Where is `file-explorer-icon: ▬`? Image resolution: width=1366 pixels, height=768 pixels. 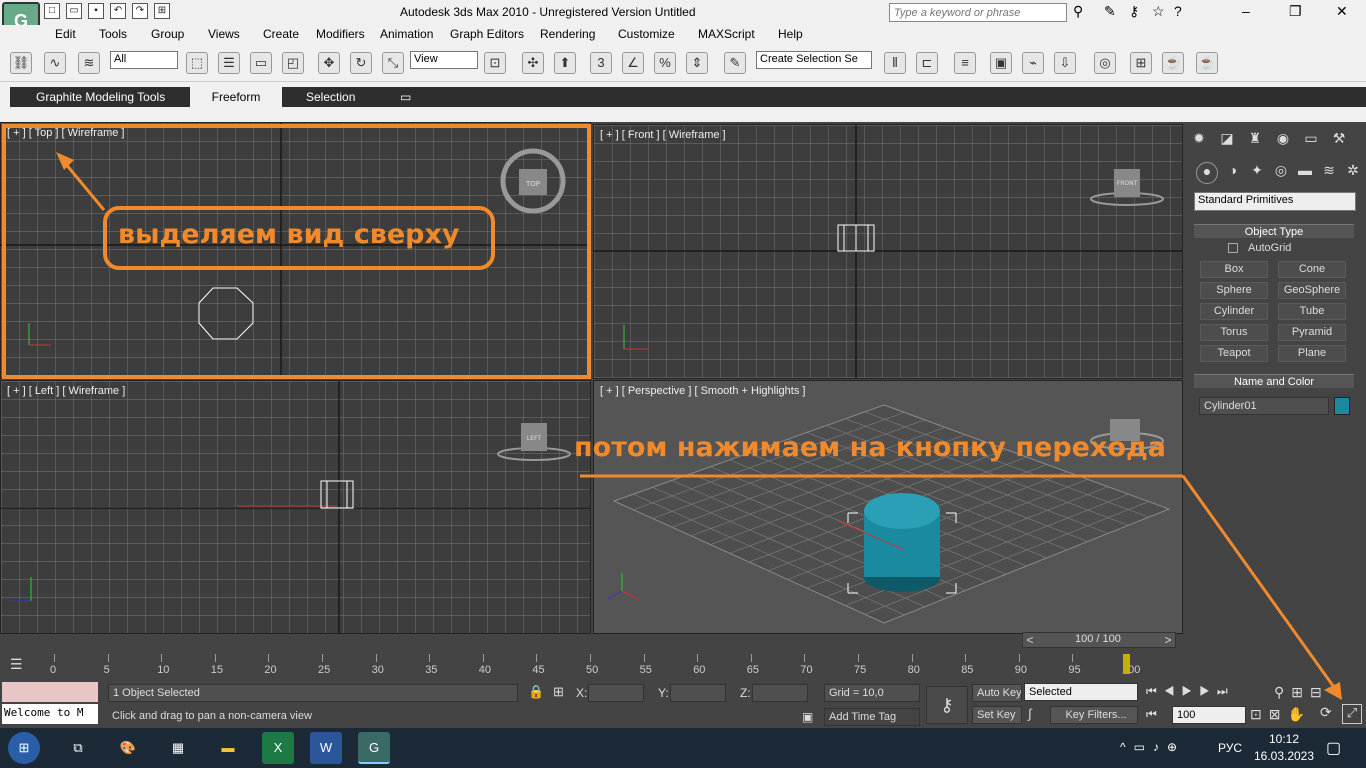
file-explorer-icon: ▬ is located at coordinates (228, 748).